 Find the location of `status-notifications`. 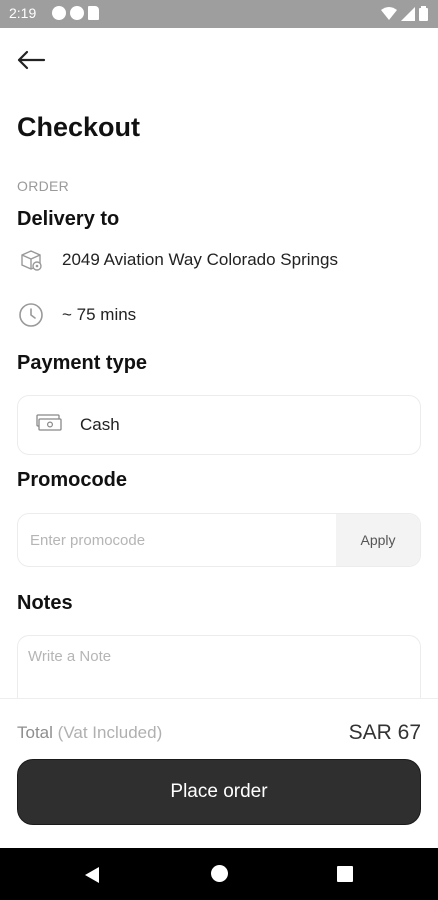

status-notifications is located at coordinates (75, 13).